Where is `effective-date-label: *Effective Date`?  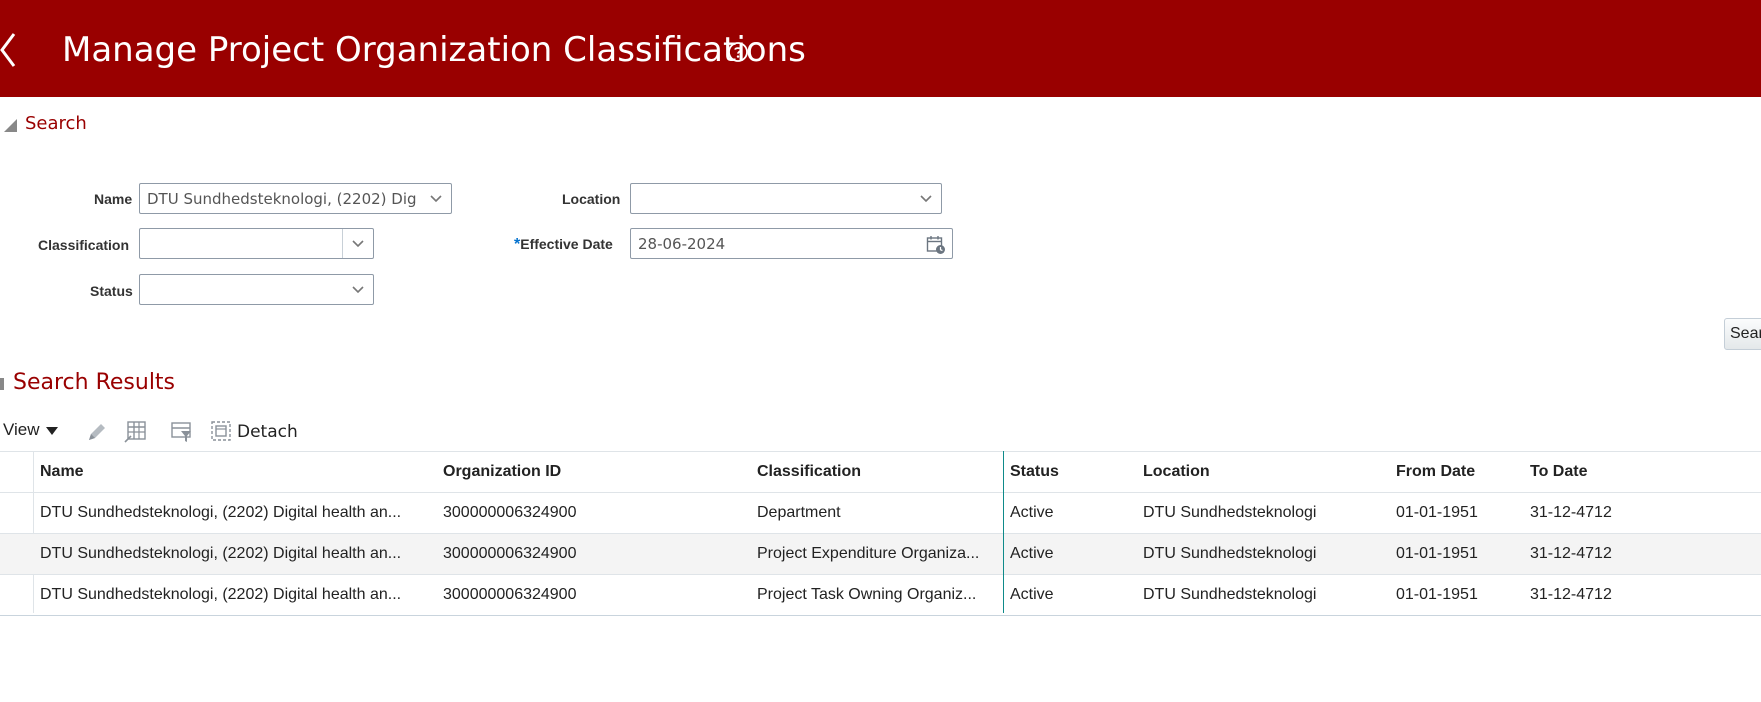
effective-date-label: *Effective Date is located at coordinates (563, 245).